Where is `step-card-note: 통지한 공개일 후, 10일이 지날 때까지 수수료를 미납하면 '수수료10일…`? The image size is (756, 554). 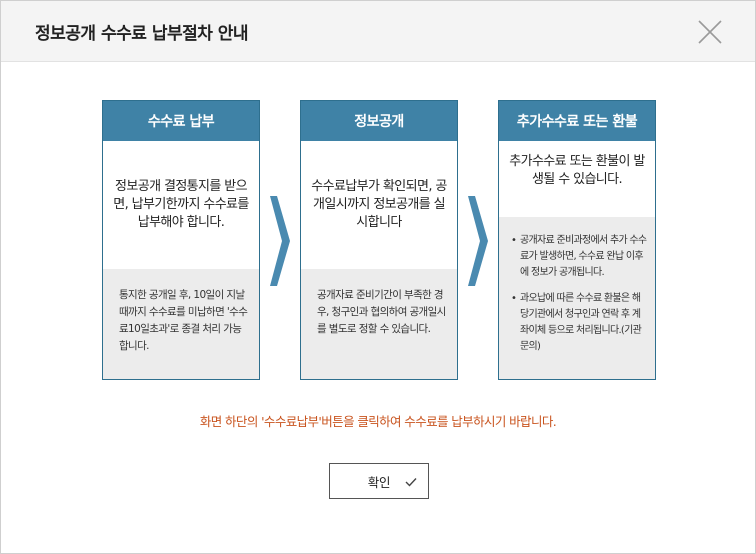 step-card-note: 통지한 공개일 후, 10일이 지날 때까지 수수료를 미납하면 '수수료10일… is located at coordinates (181, 324).